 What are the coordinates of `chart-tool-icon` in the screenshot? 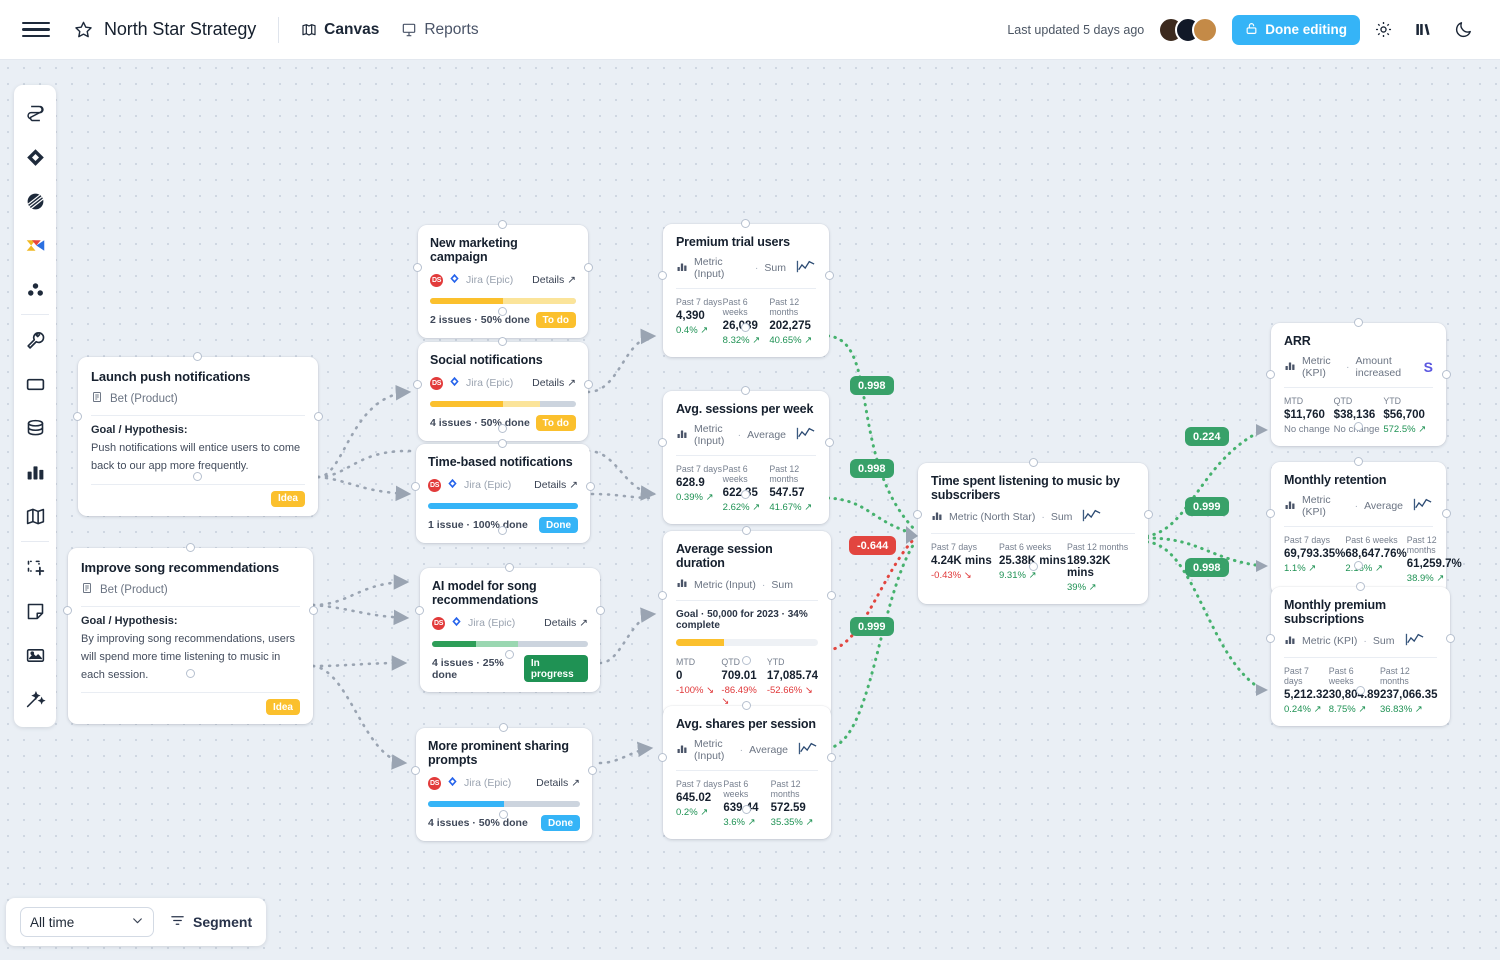 It's located at (35, 472).